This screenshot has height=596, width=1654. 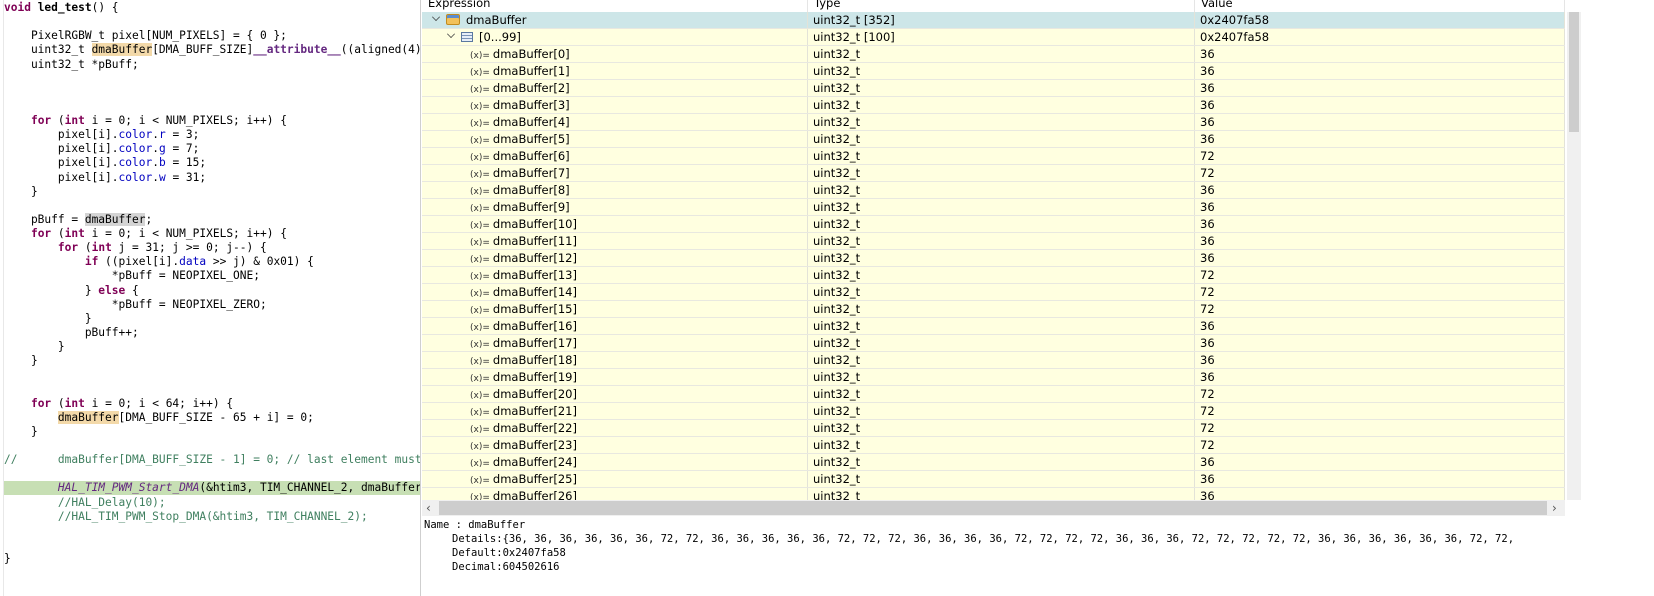 I want to click on tree-row-element: (x)= dmaBuffer[1] uint32_t 36, so click(x=993, y=71).